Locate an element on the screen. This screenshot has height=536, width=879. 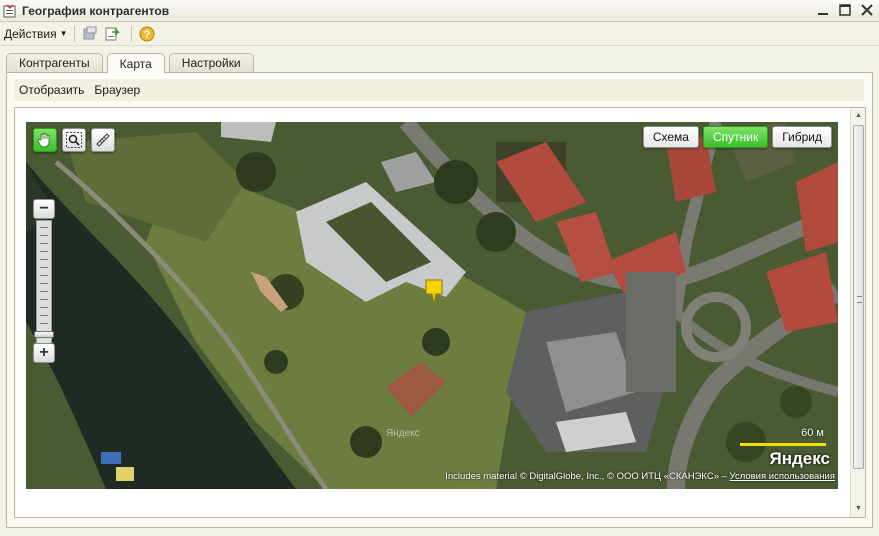
title-bar: География контрагентов is located at coordinates (439, 11).